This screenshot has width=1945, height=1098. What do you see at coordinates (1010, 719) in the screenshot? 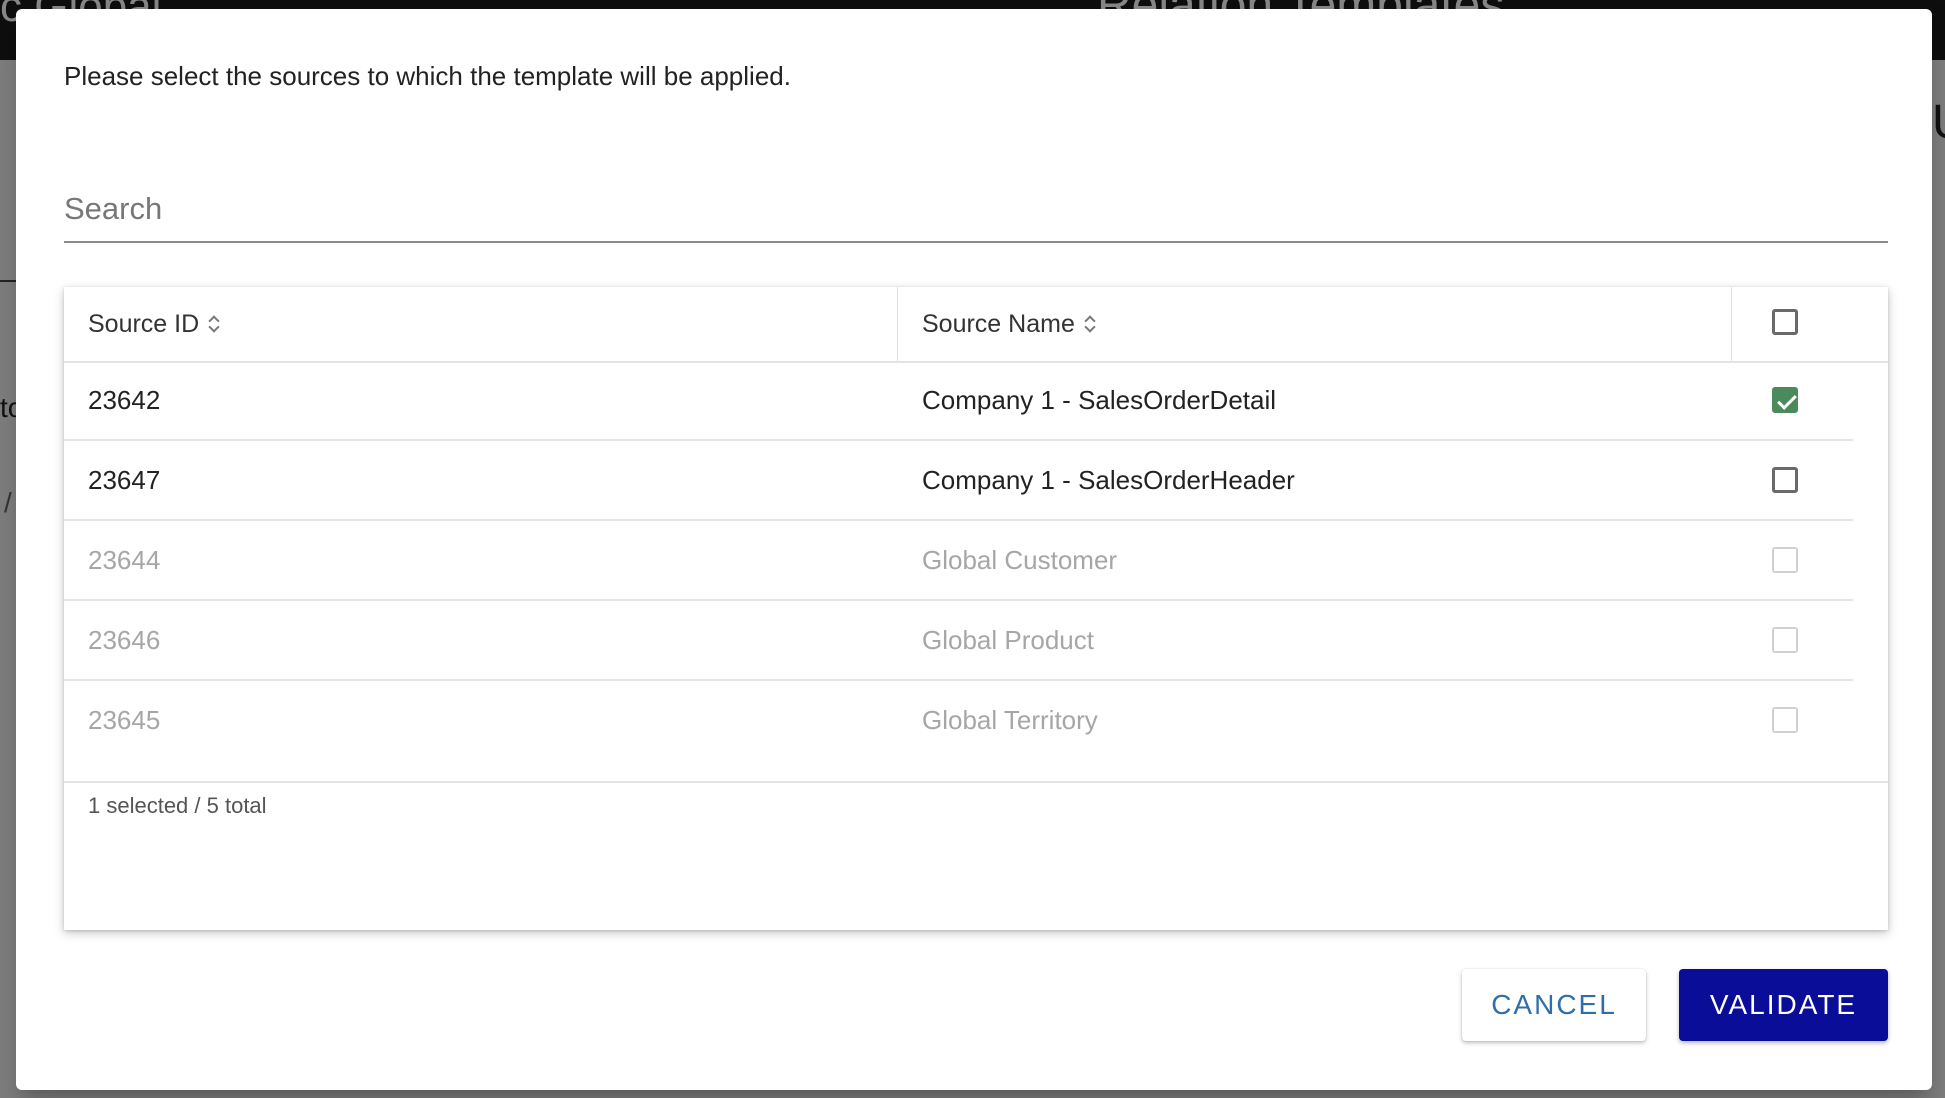
I see `source-name-cell: Global Territory` at bounding box center [1010, 719].